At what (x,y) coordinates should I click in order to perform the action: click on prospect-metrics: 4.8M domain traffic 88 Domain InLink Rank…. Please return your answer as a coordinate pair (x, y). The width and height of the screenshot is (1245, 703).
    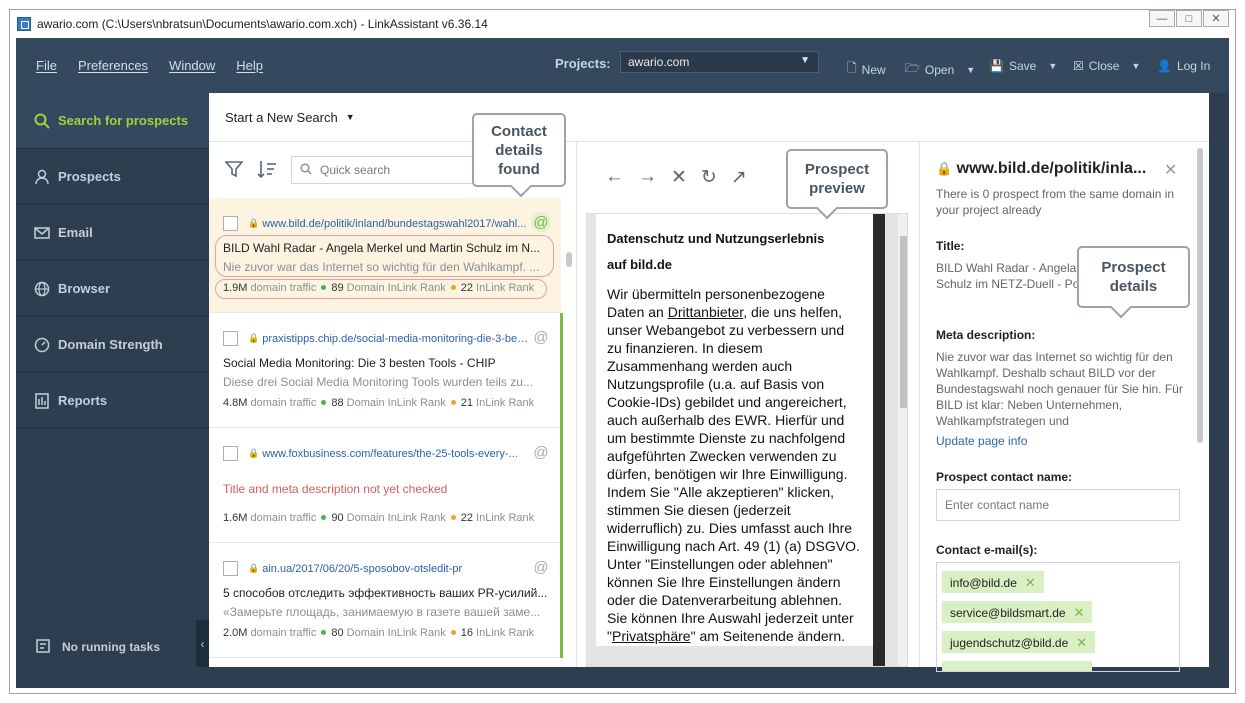
    Looking at the image, I should click on (378, 403).